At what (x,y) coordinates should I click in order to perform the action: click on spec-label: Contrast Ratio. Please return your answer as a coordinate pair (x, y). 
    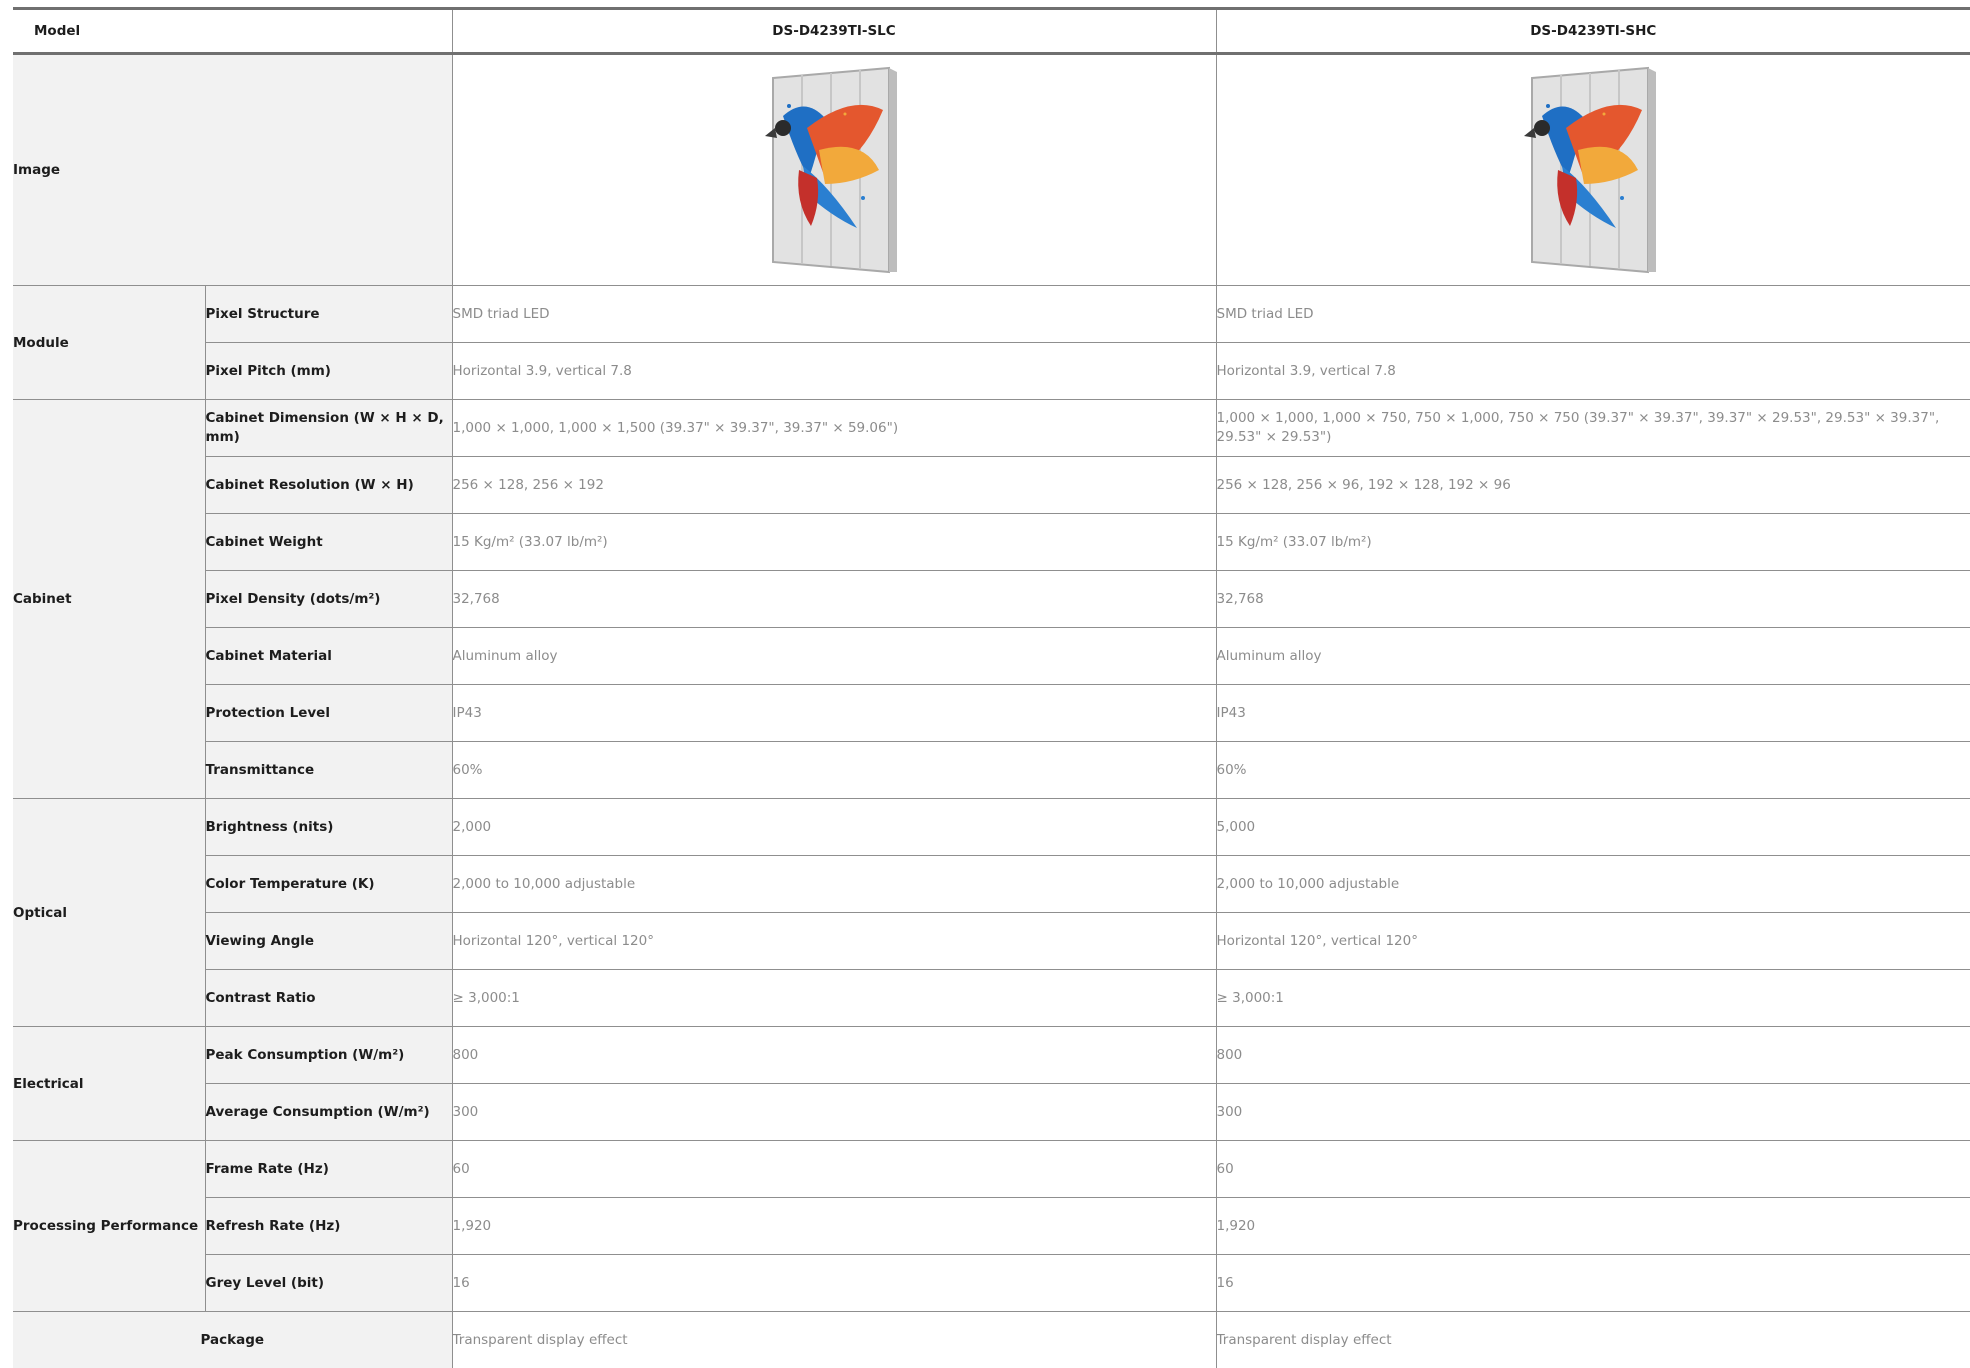
    Looking at the image, I should click on (328, 998).